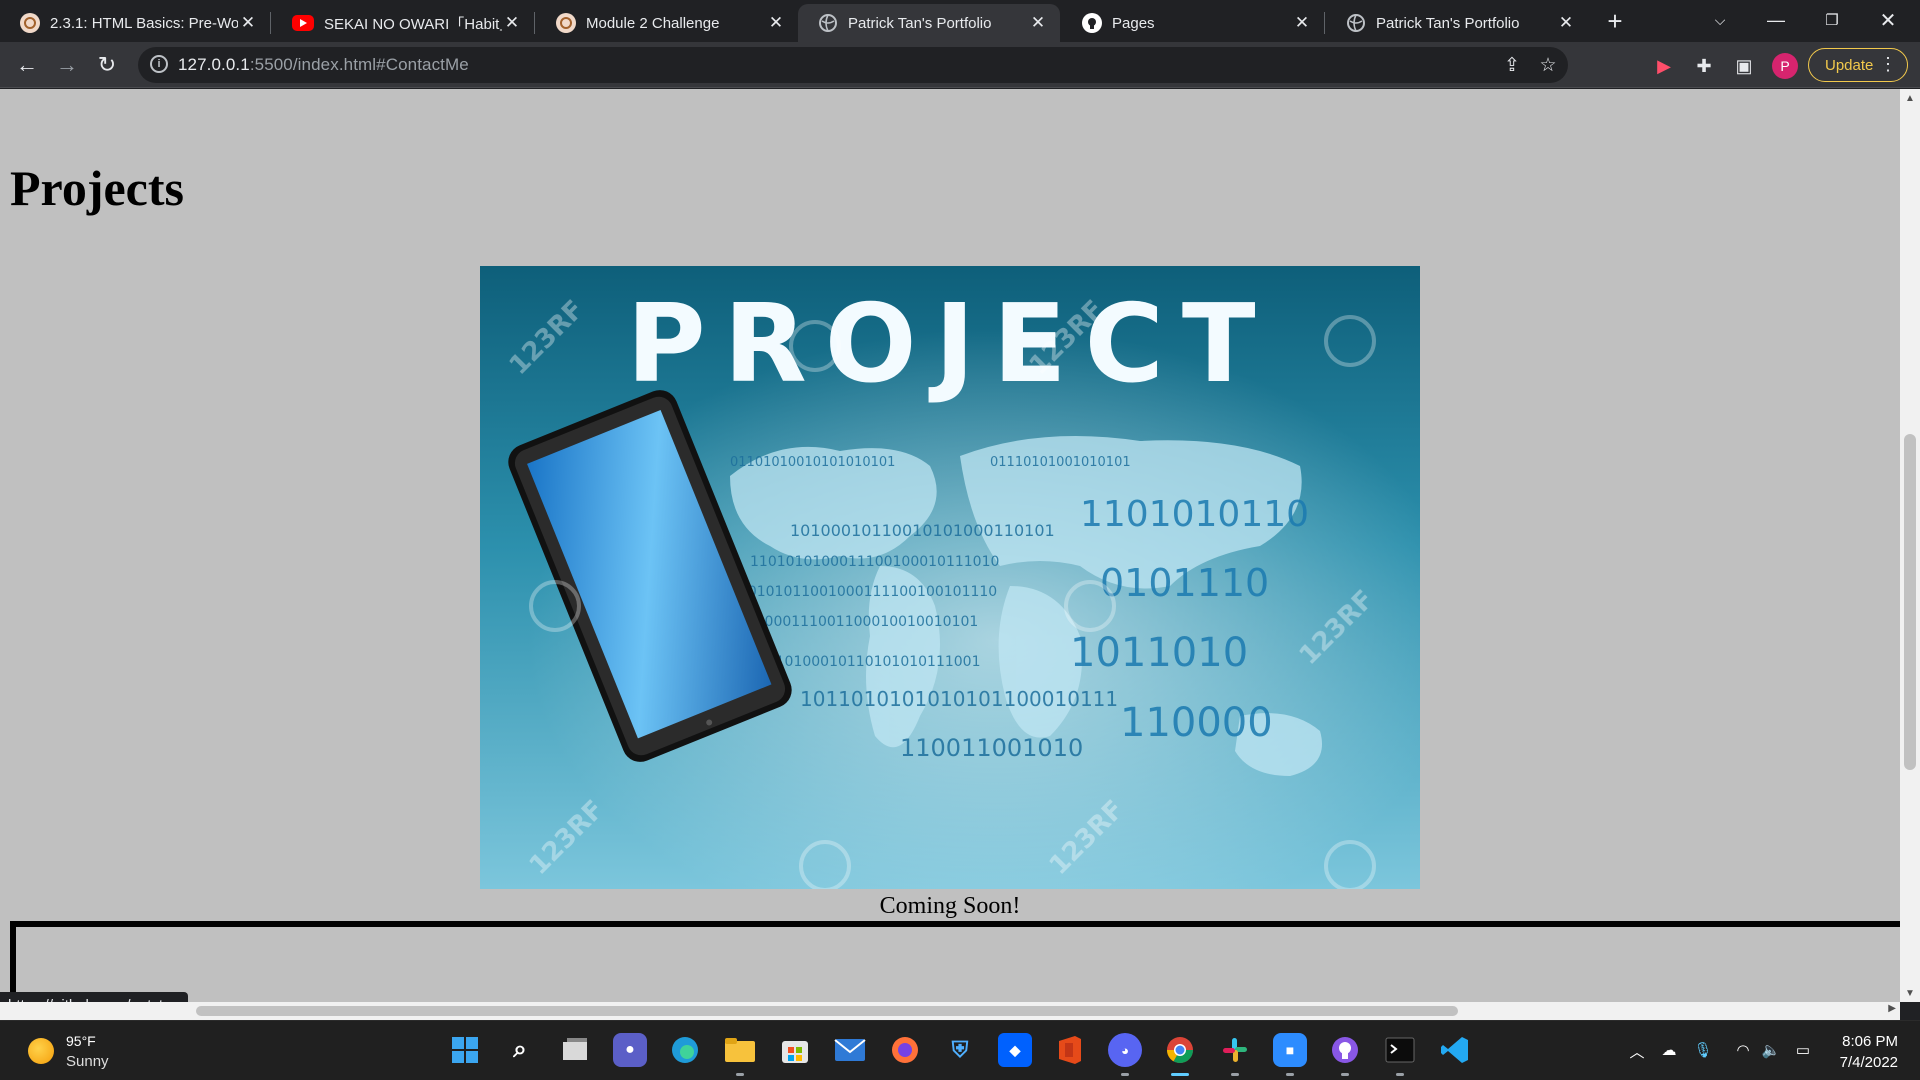 This screenshot has width=1920, height=1080. I want to click on back-button: ←, so click(27, 65).